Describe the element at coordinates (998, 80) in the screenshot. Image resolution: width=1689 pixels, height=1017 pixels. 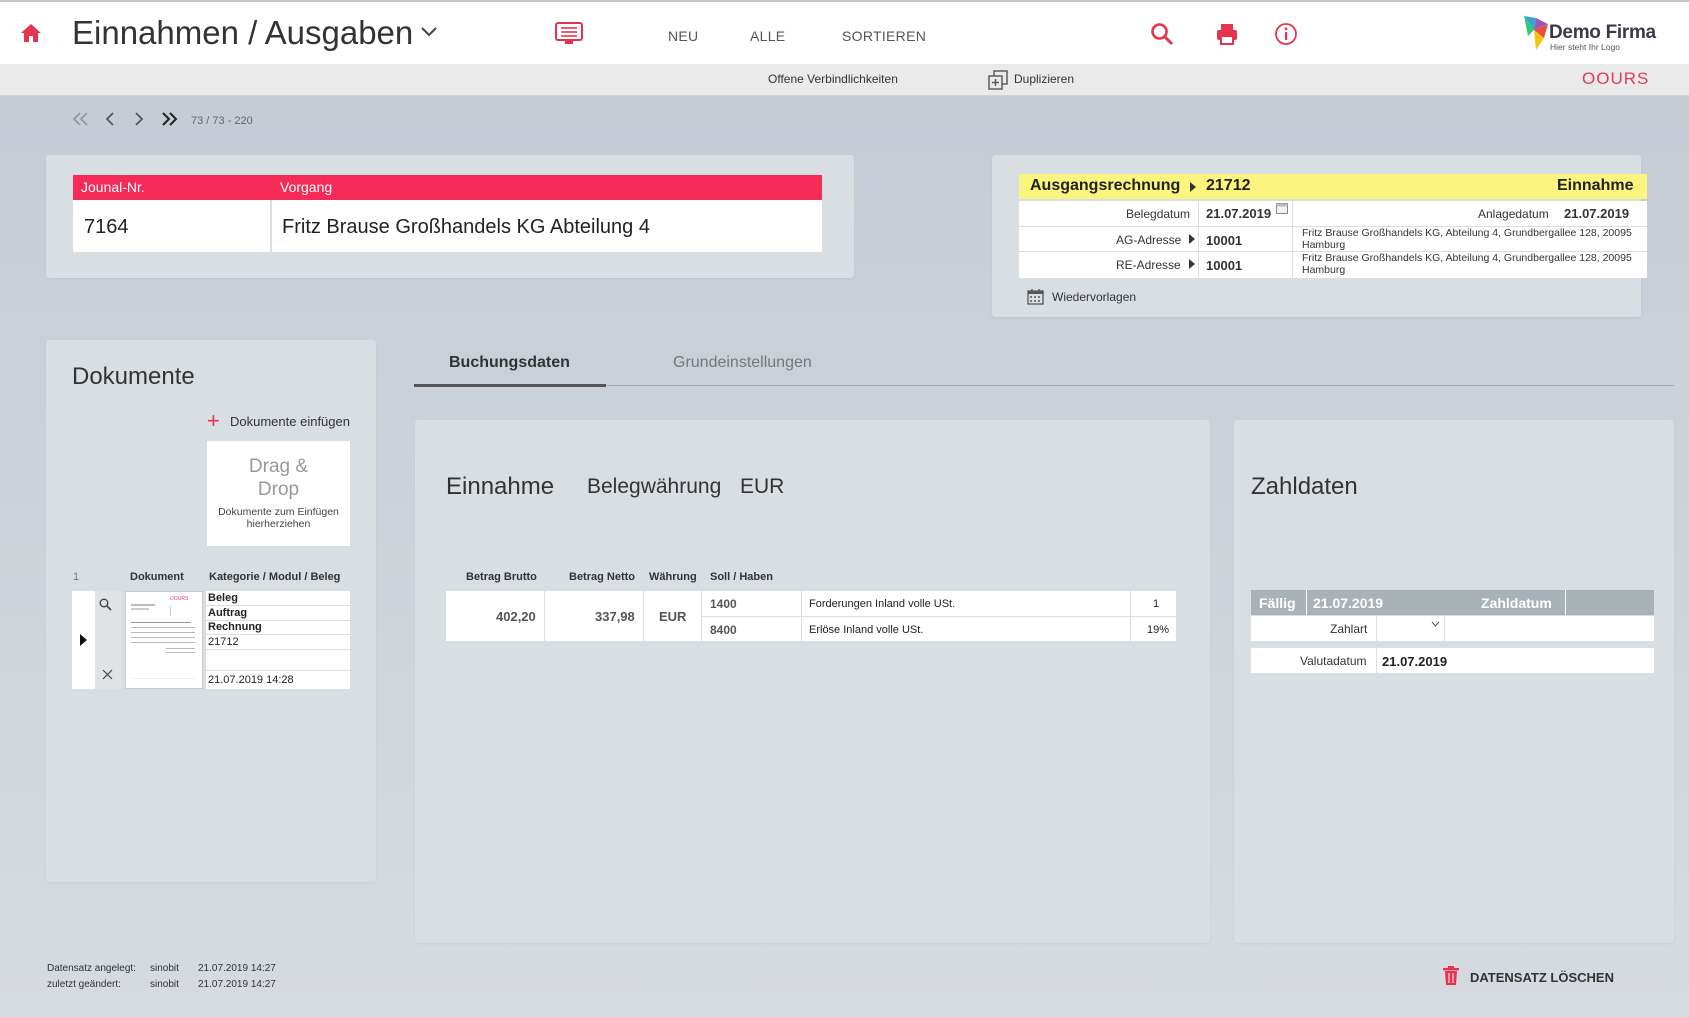
I see `duplicate-icon` at that location.